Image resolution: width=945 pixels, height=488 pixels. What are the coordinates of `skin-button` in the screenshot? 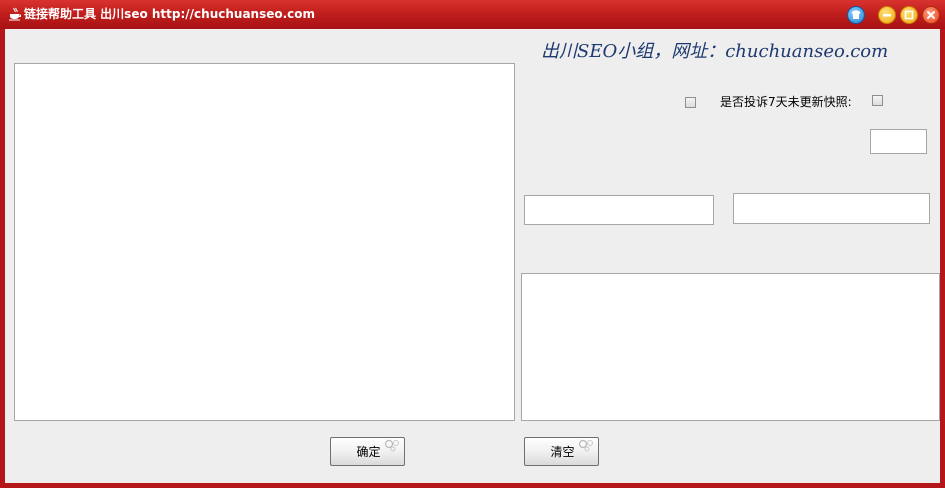 It's located at (856, 15).